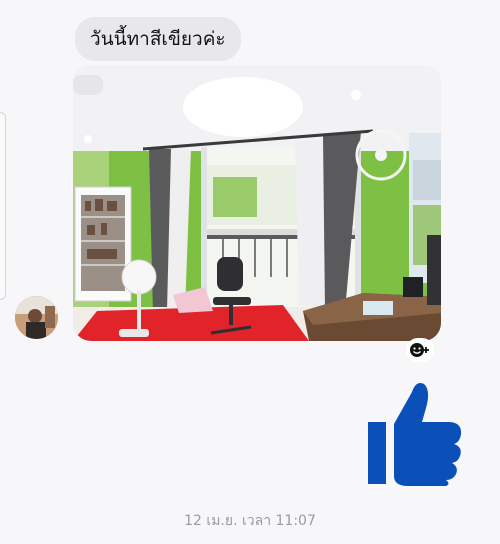 This screenshot has width=500, height=544. I want to click on message-text: วันนี้ทาสีเขียวค่ะ, so click(158, 39).